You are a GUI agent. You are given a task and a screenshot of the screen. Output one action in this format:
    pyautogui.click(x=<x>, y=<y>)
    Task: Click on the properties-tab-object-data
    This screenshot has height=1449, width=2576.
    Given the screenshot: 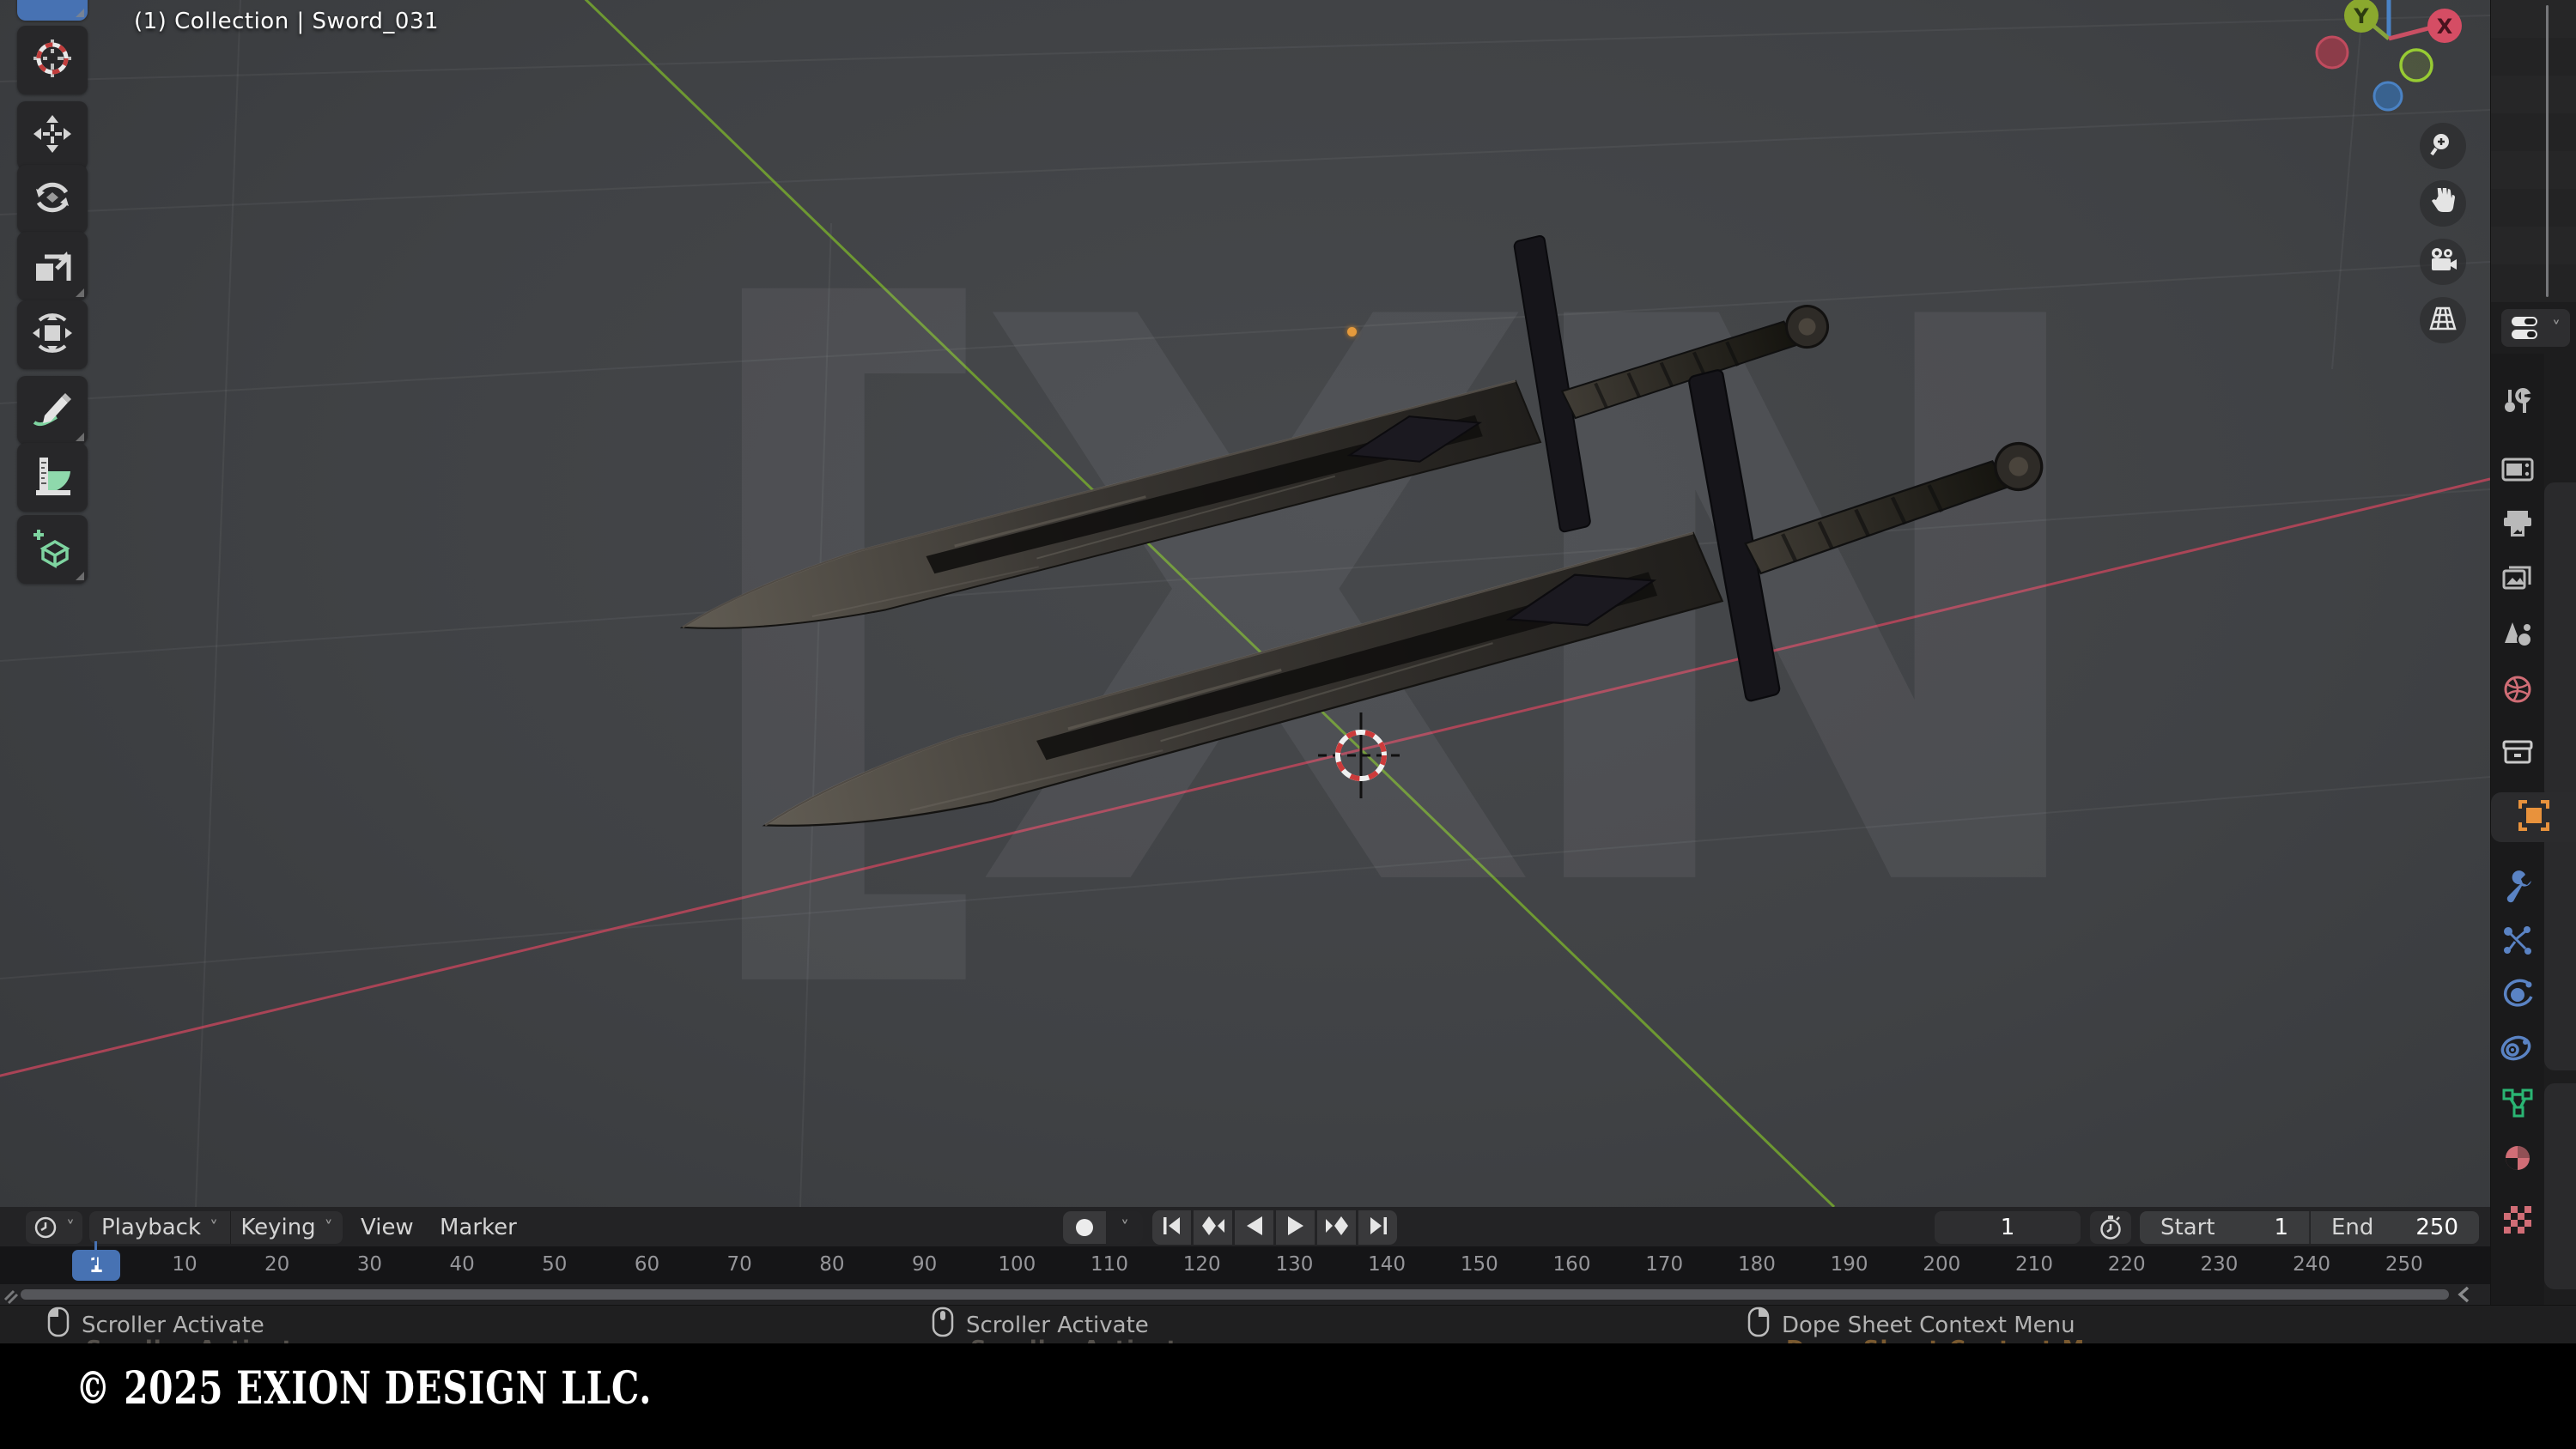 What is the action you would take?
    pyautogui.click(x=2517, y=1105)
    